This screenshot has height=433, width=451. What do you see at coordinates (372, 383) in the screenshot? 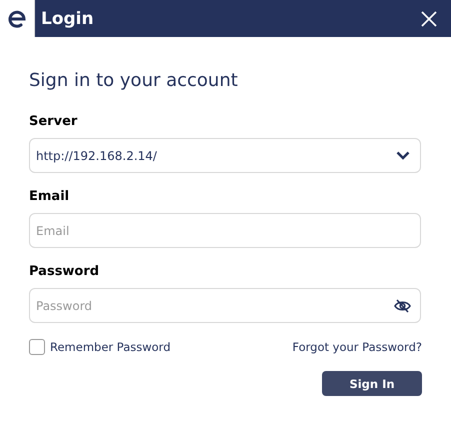
I see `sign-in-button: Sign In` at bounding box center [372, 383].